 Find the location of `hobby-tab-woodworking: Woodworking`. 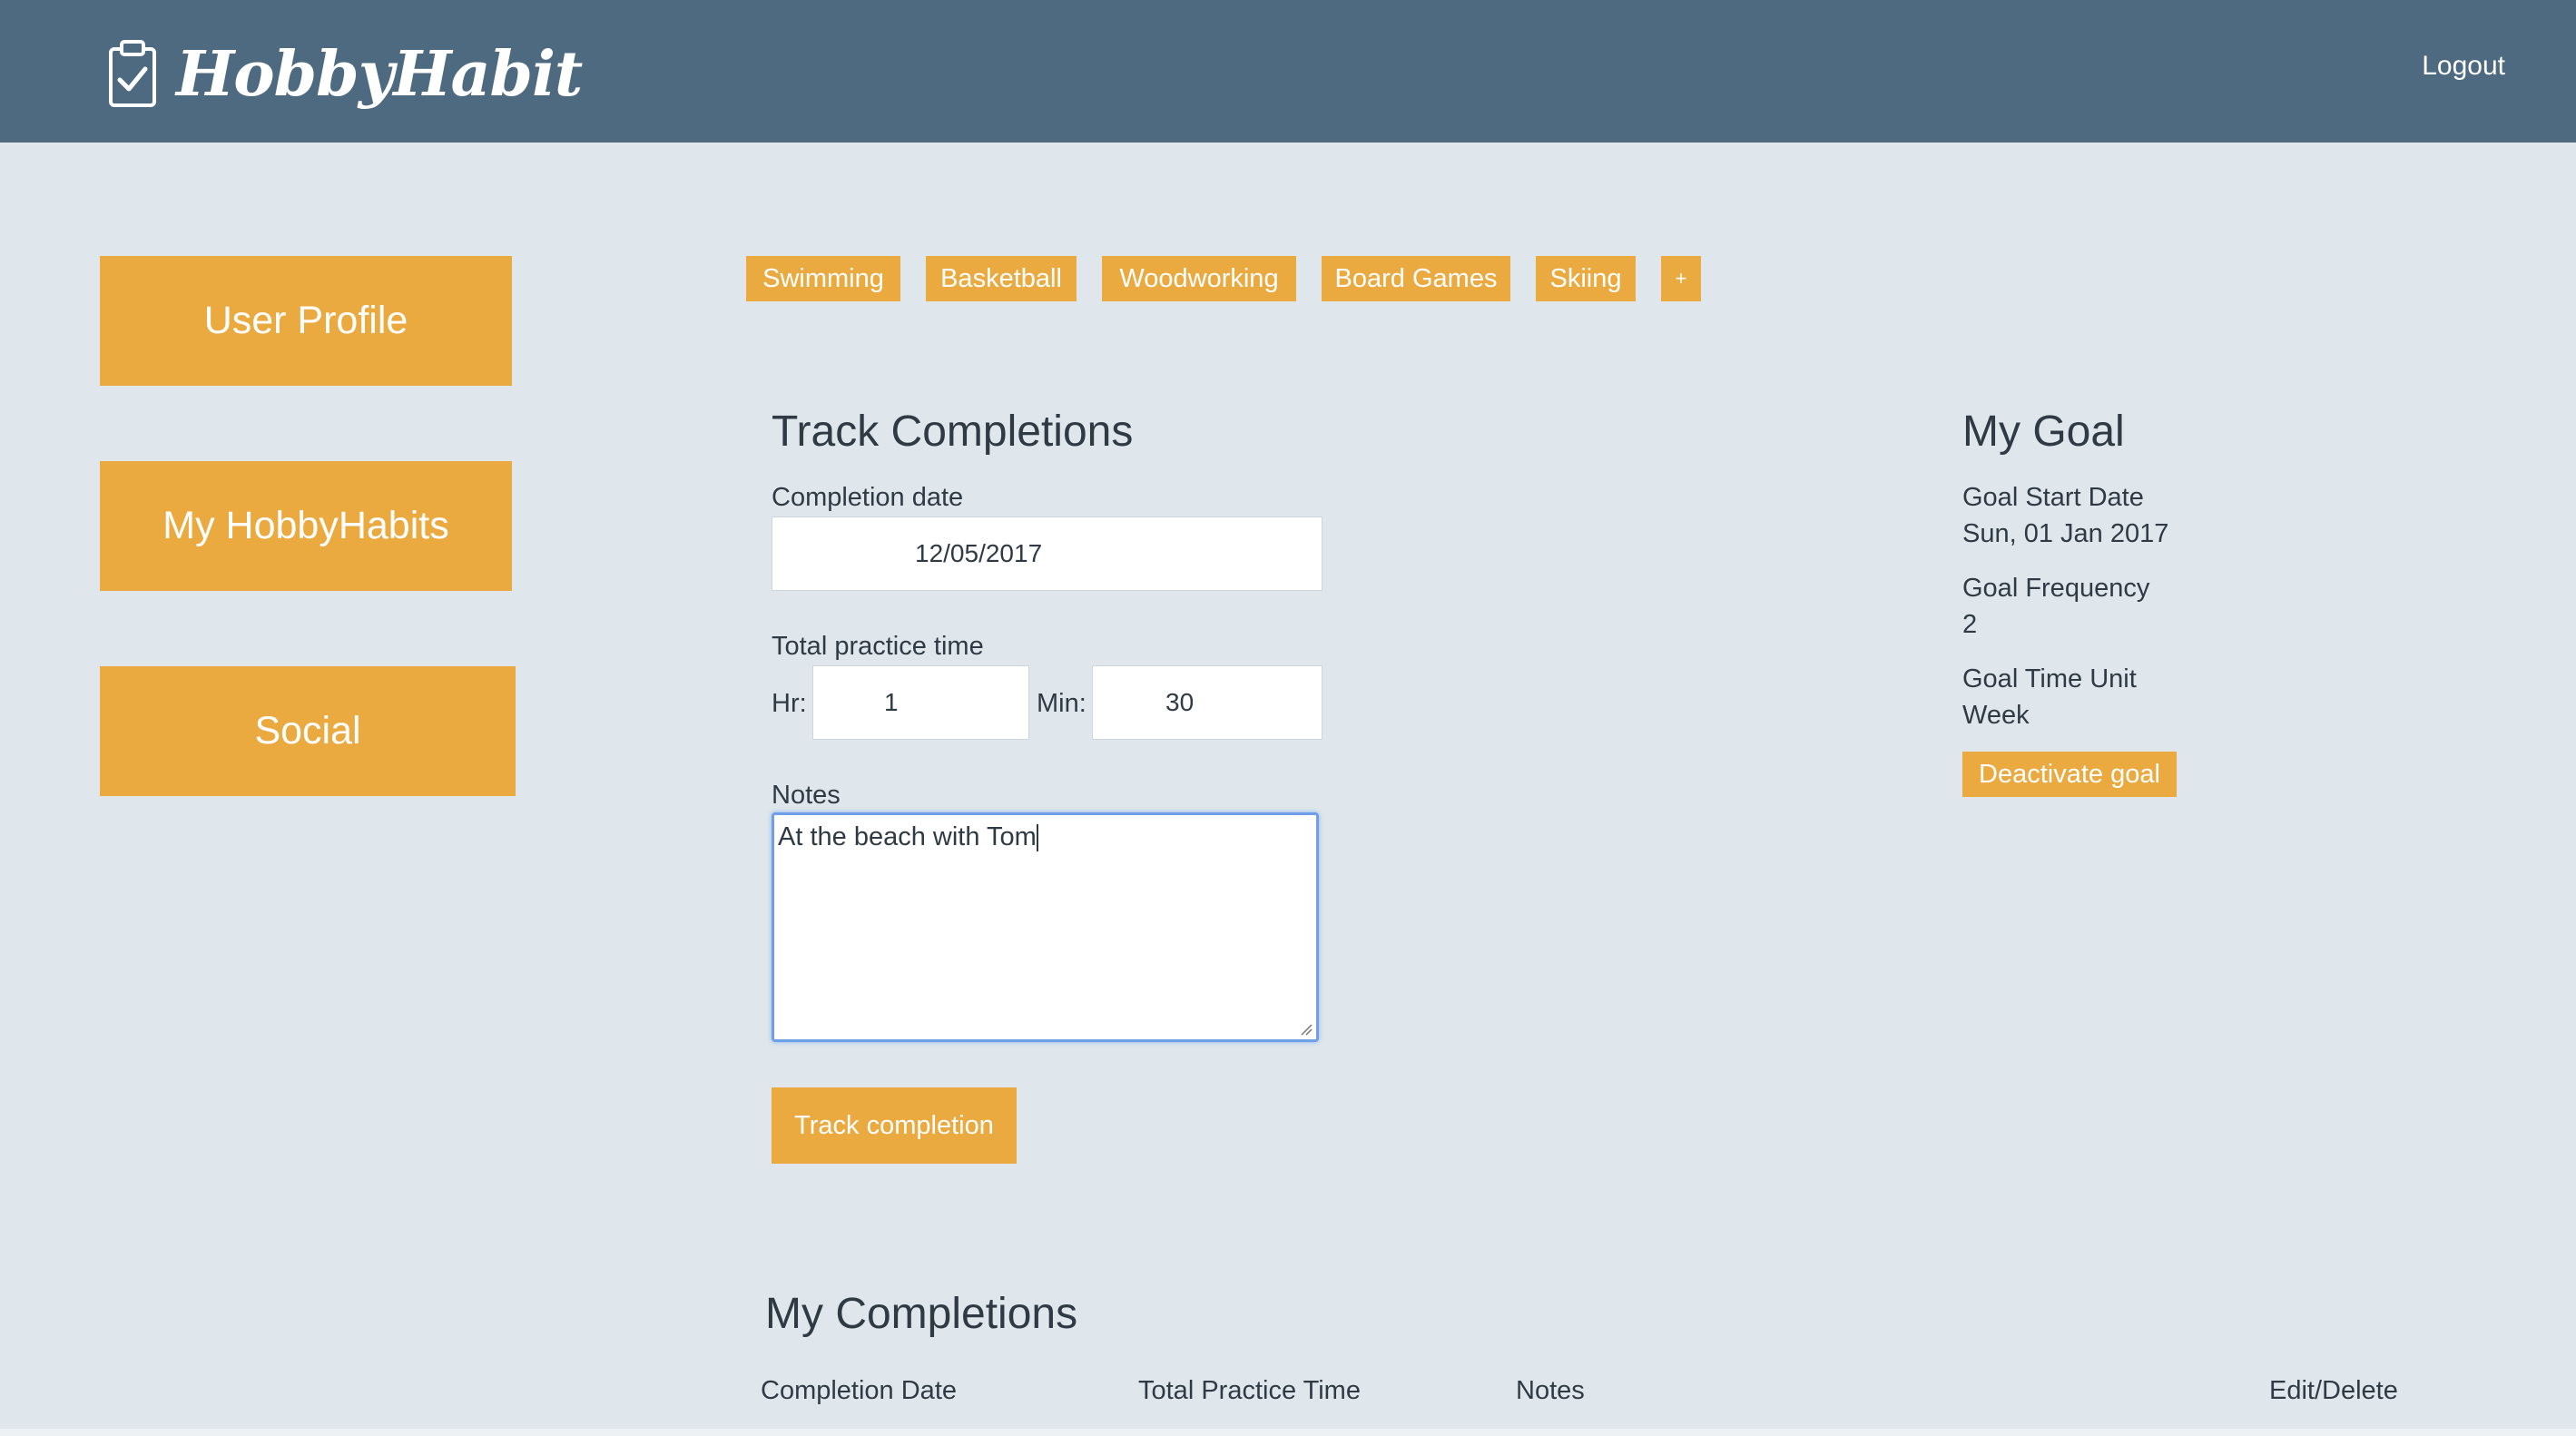

hobby-tab-woodworking: Woodworking is located at coordinates (1199, 278).